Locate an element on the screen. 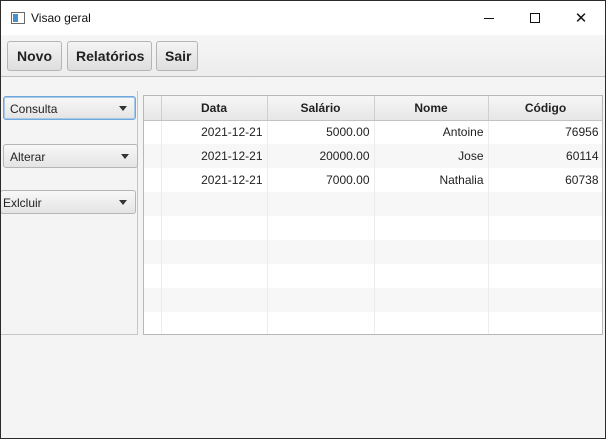 The image size is (606, 439). column-header-salario: Salário is located at coordinates (321, 108).